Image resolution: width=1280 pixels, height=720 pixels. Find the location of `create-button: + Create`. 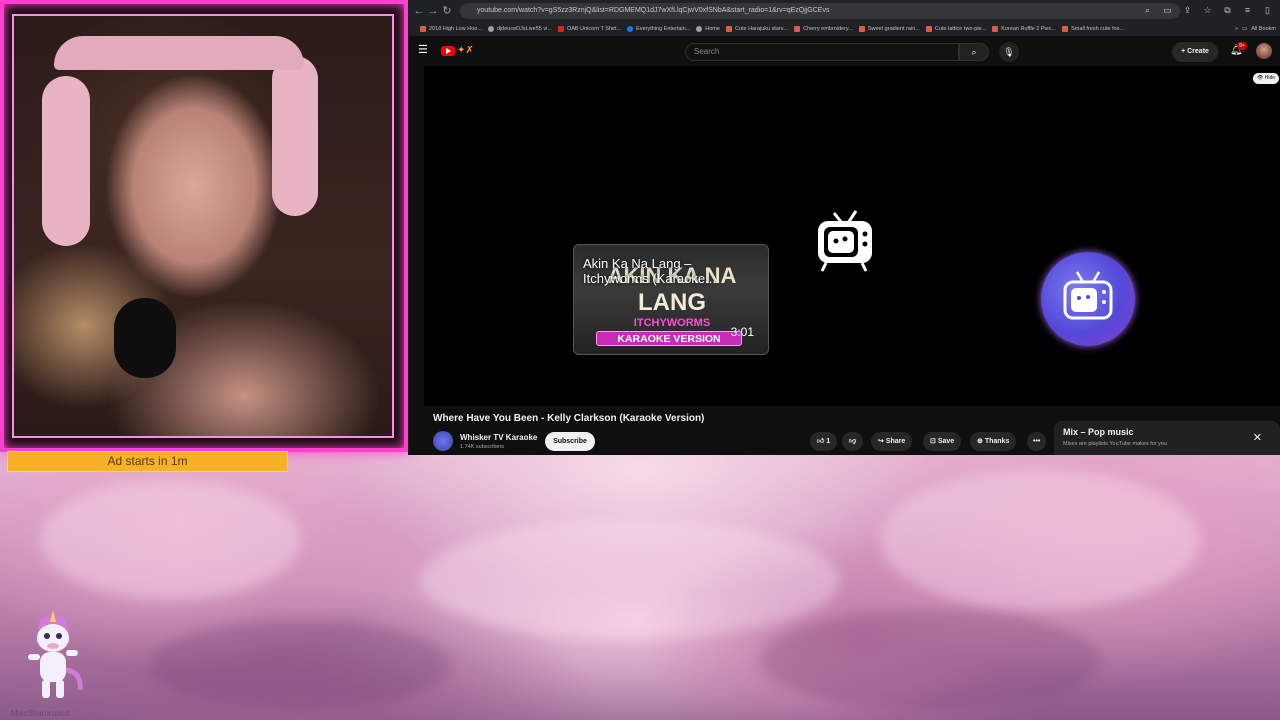

create-button: + Create is located at coordinates (1195, 52).